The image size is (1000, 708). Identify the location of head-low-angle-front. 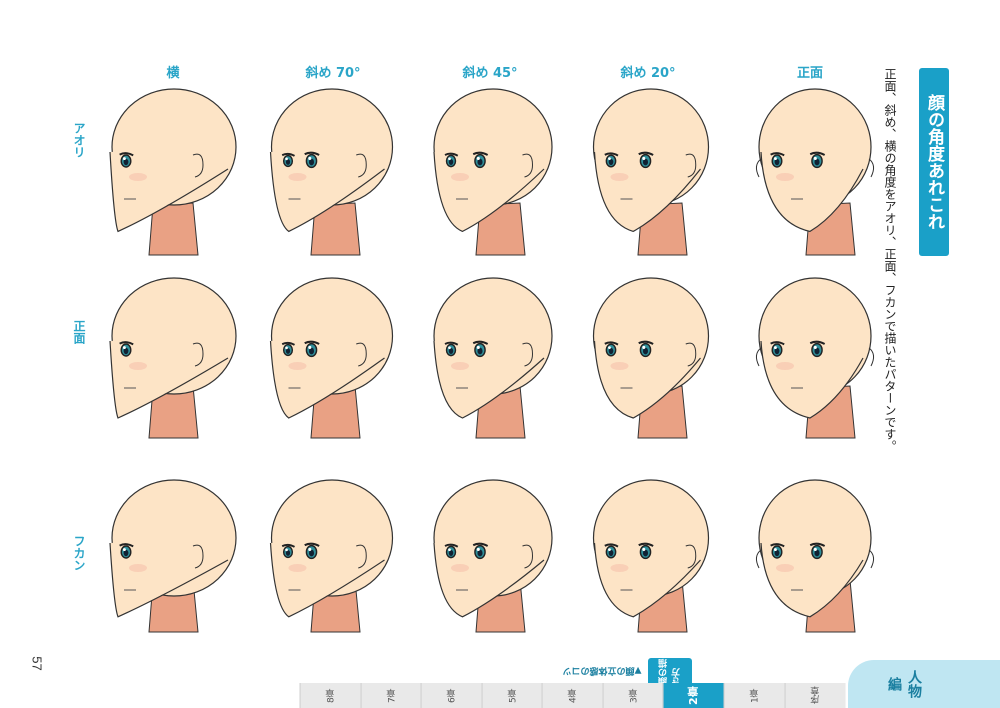
(810, 175).